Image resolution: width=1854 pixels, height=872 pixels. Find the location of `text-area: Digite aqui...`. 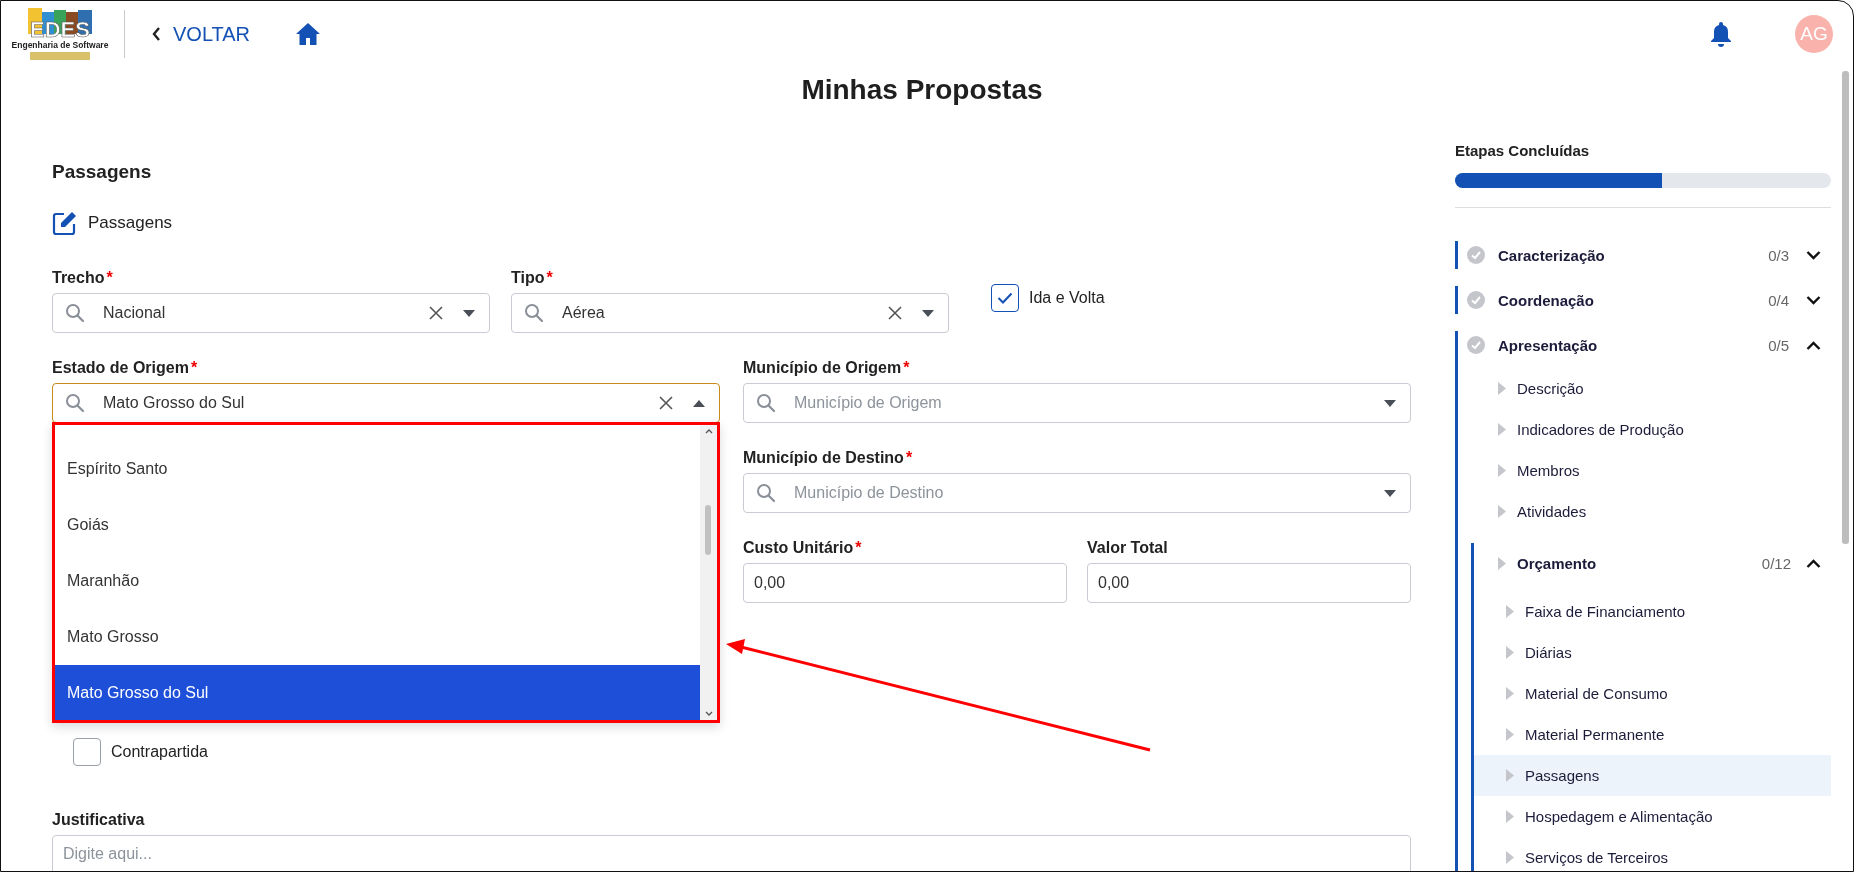

text-area: Digite aqui... is located at coordinates (731, 853).